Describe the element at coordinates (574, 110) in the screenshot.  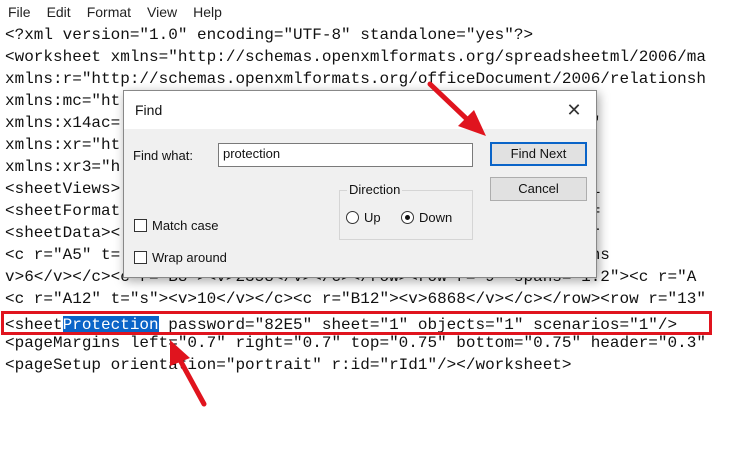
I see `close-icon: ✕` at that location.